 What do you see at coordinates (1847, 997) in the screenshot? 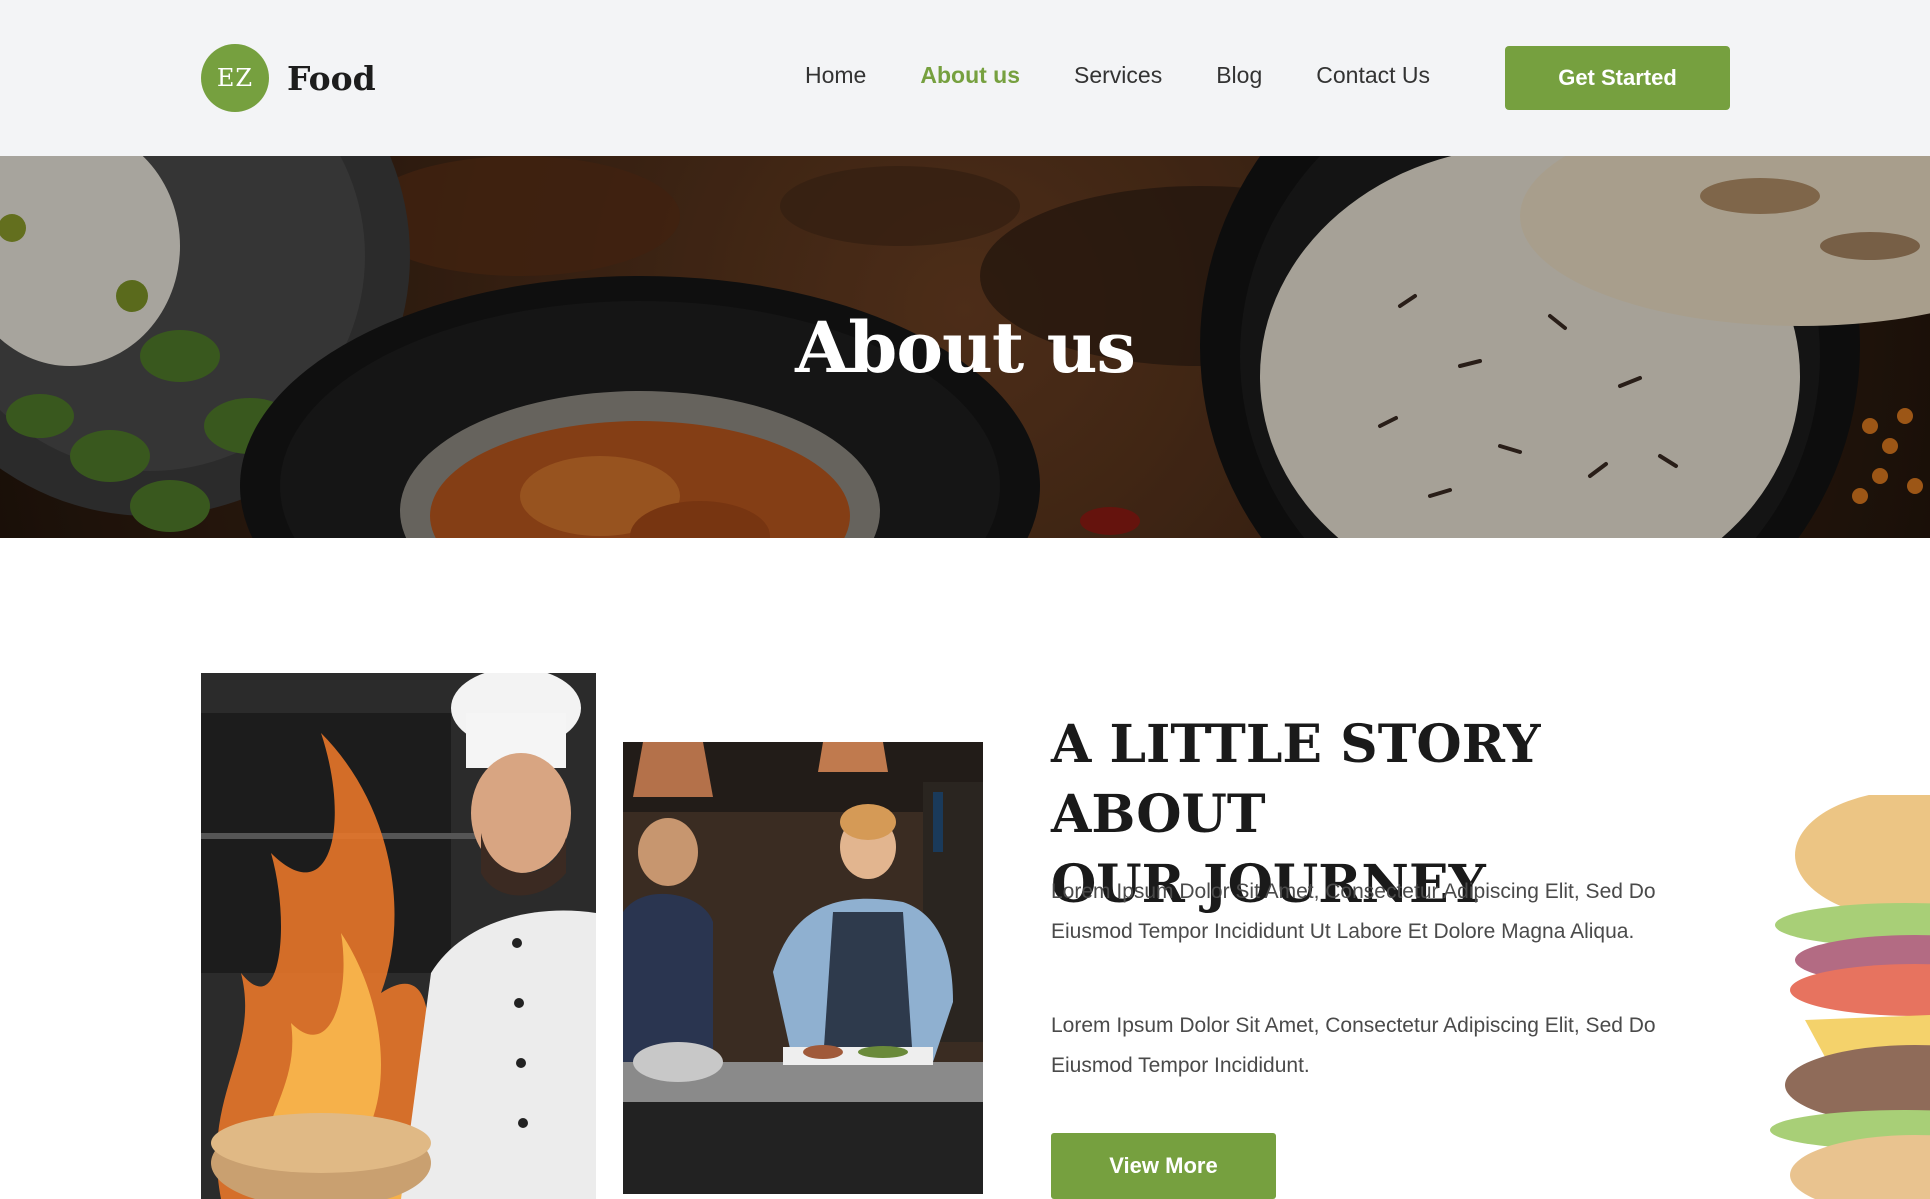
I see `burger-image` at bounding box center [1847, 997].